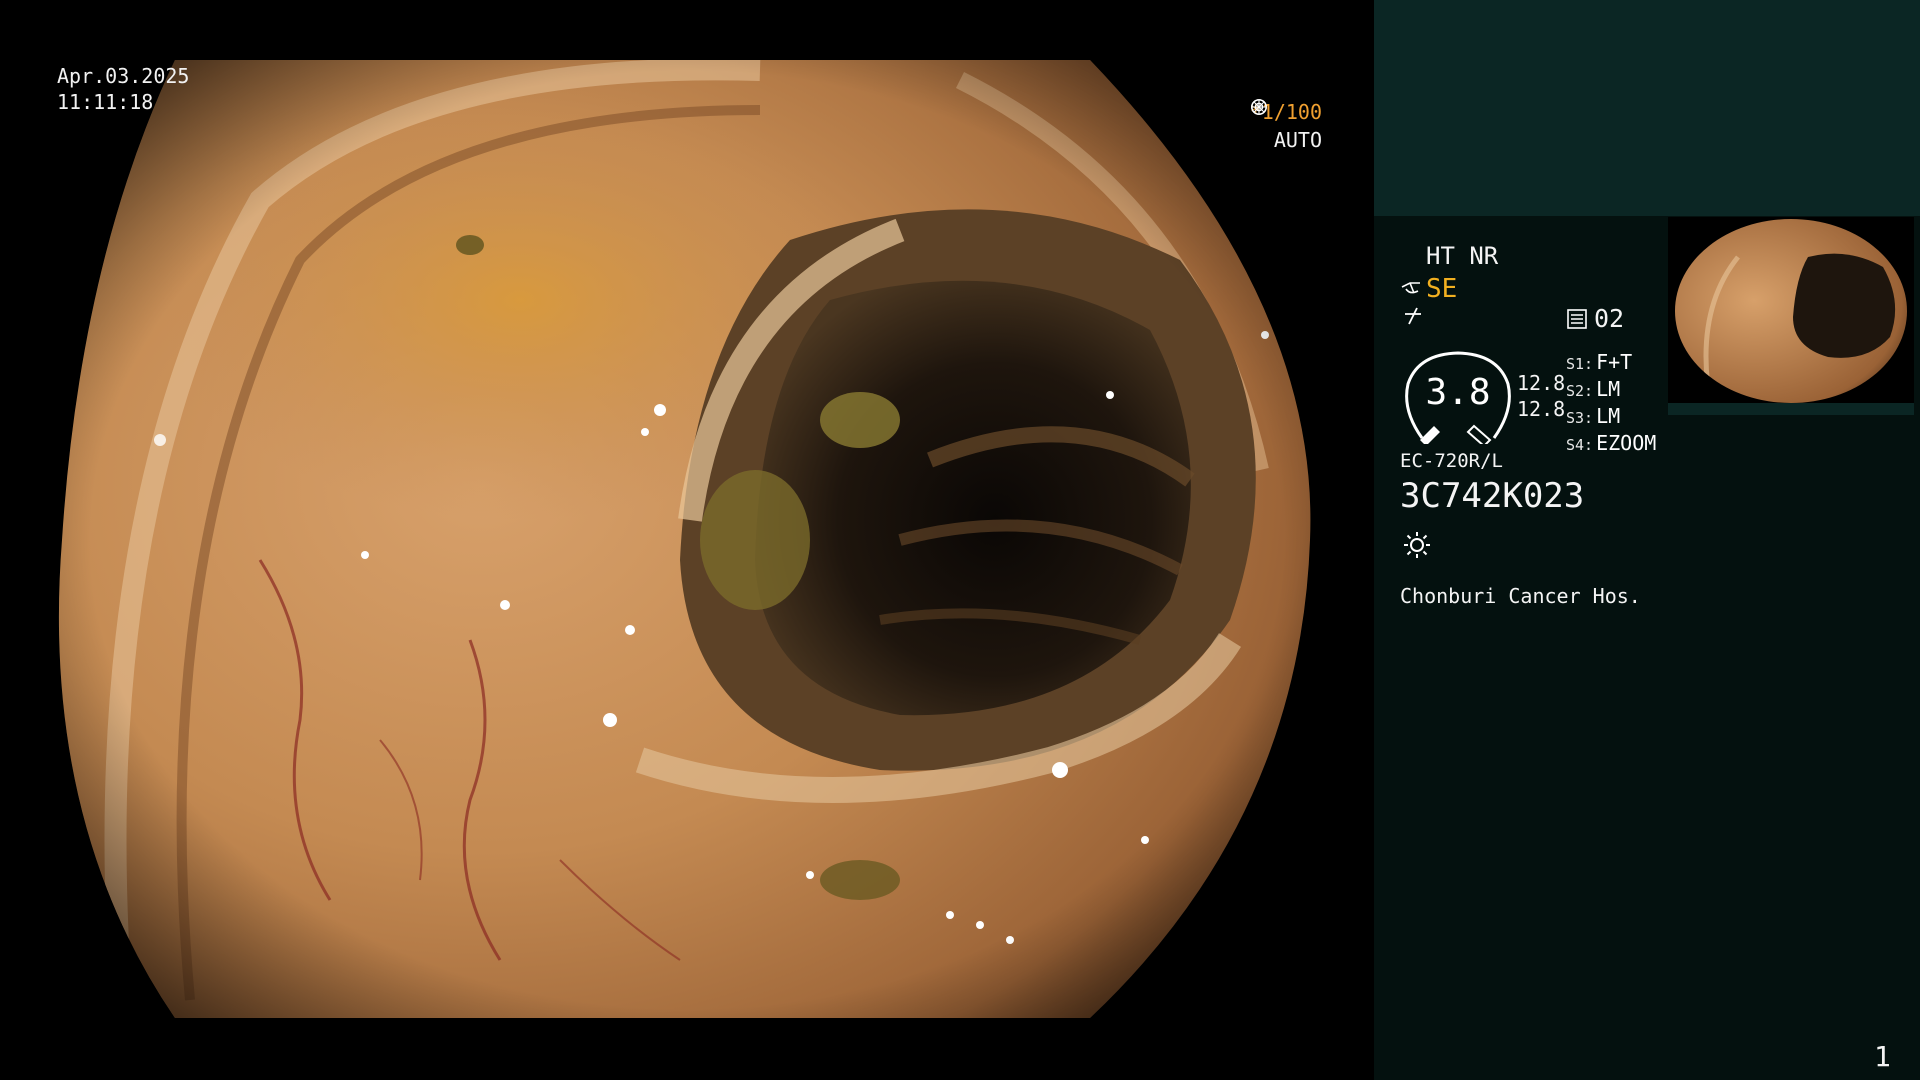  I want to click on thumbnail-image, so click(1791, 310).